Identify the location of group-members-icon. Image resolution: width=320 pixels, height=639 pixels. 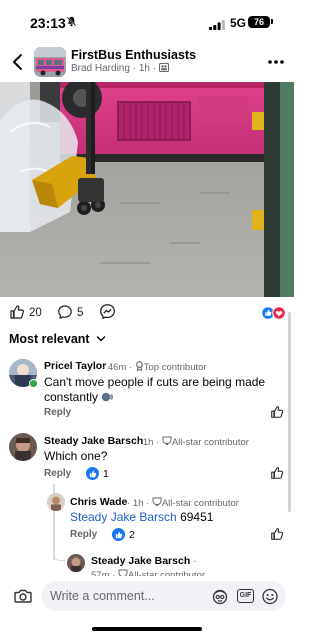
(163, 69).